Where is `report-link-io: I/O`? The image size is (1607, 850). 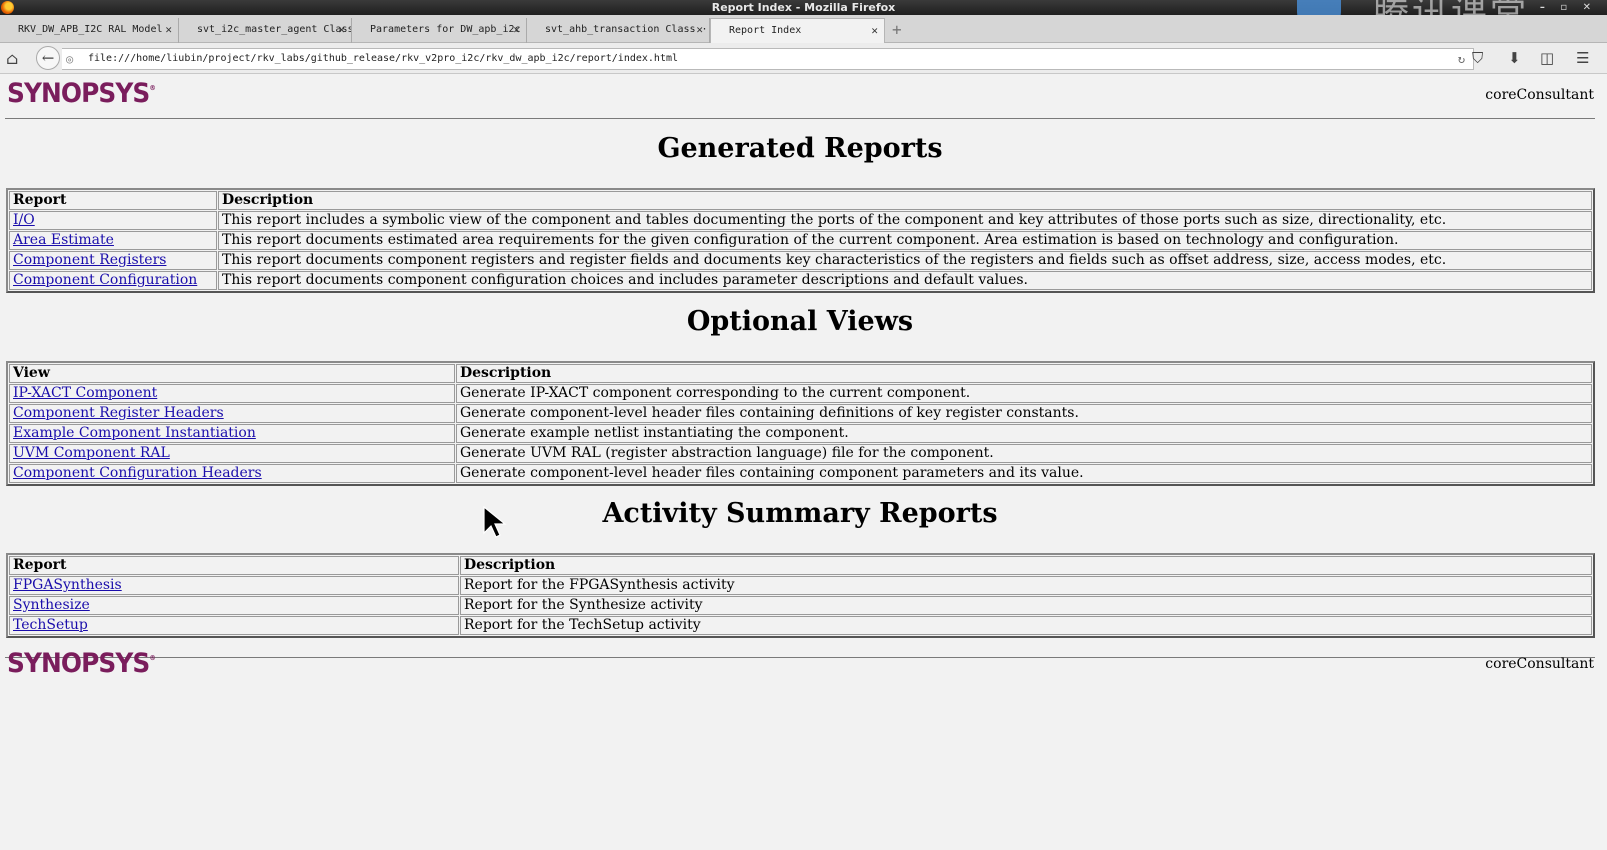
report-link-io: I/O is located at coordinates (24, 220).